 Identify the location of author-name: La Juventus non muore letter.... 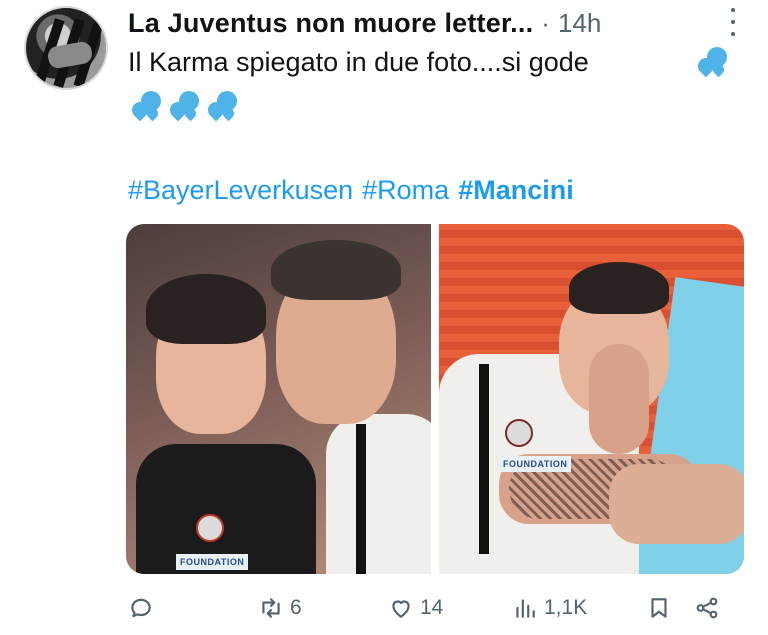
(330, 23).